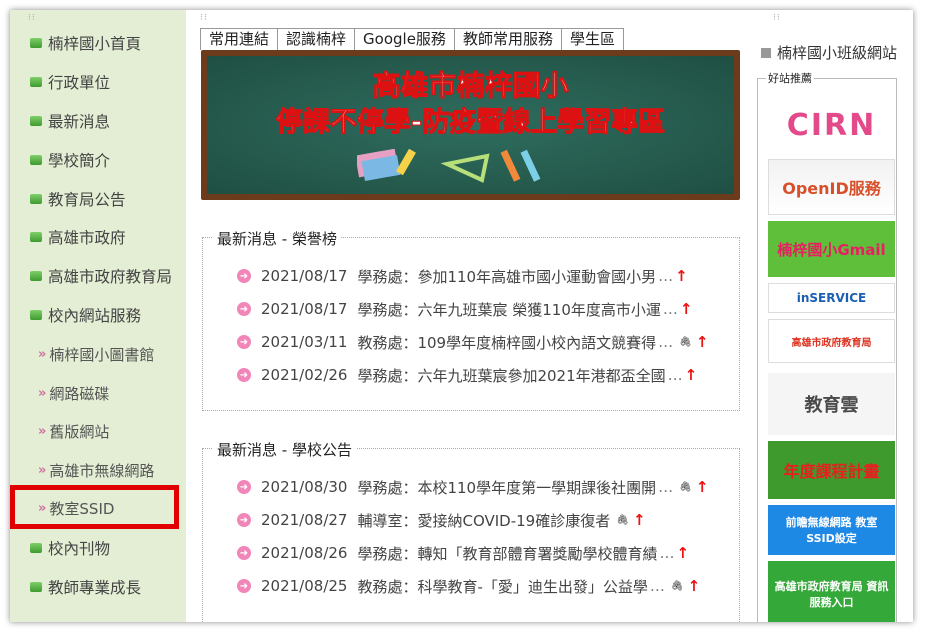 The width and height of the screenshot is (925, 633). Describe the element at coordinates (70, 82) in the screenshot. I see `nav-item-admin: 行政單位` at that location.